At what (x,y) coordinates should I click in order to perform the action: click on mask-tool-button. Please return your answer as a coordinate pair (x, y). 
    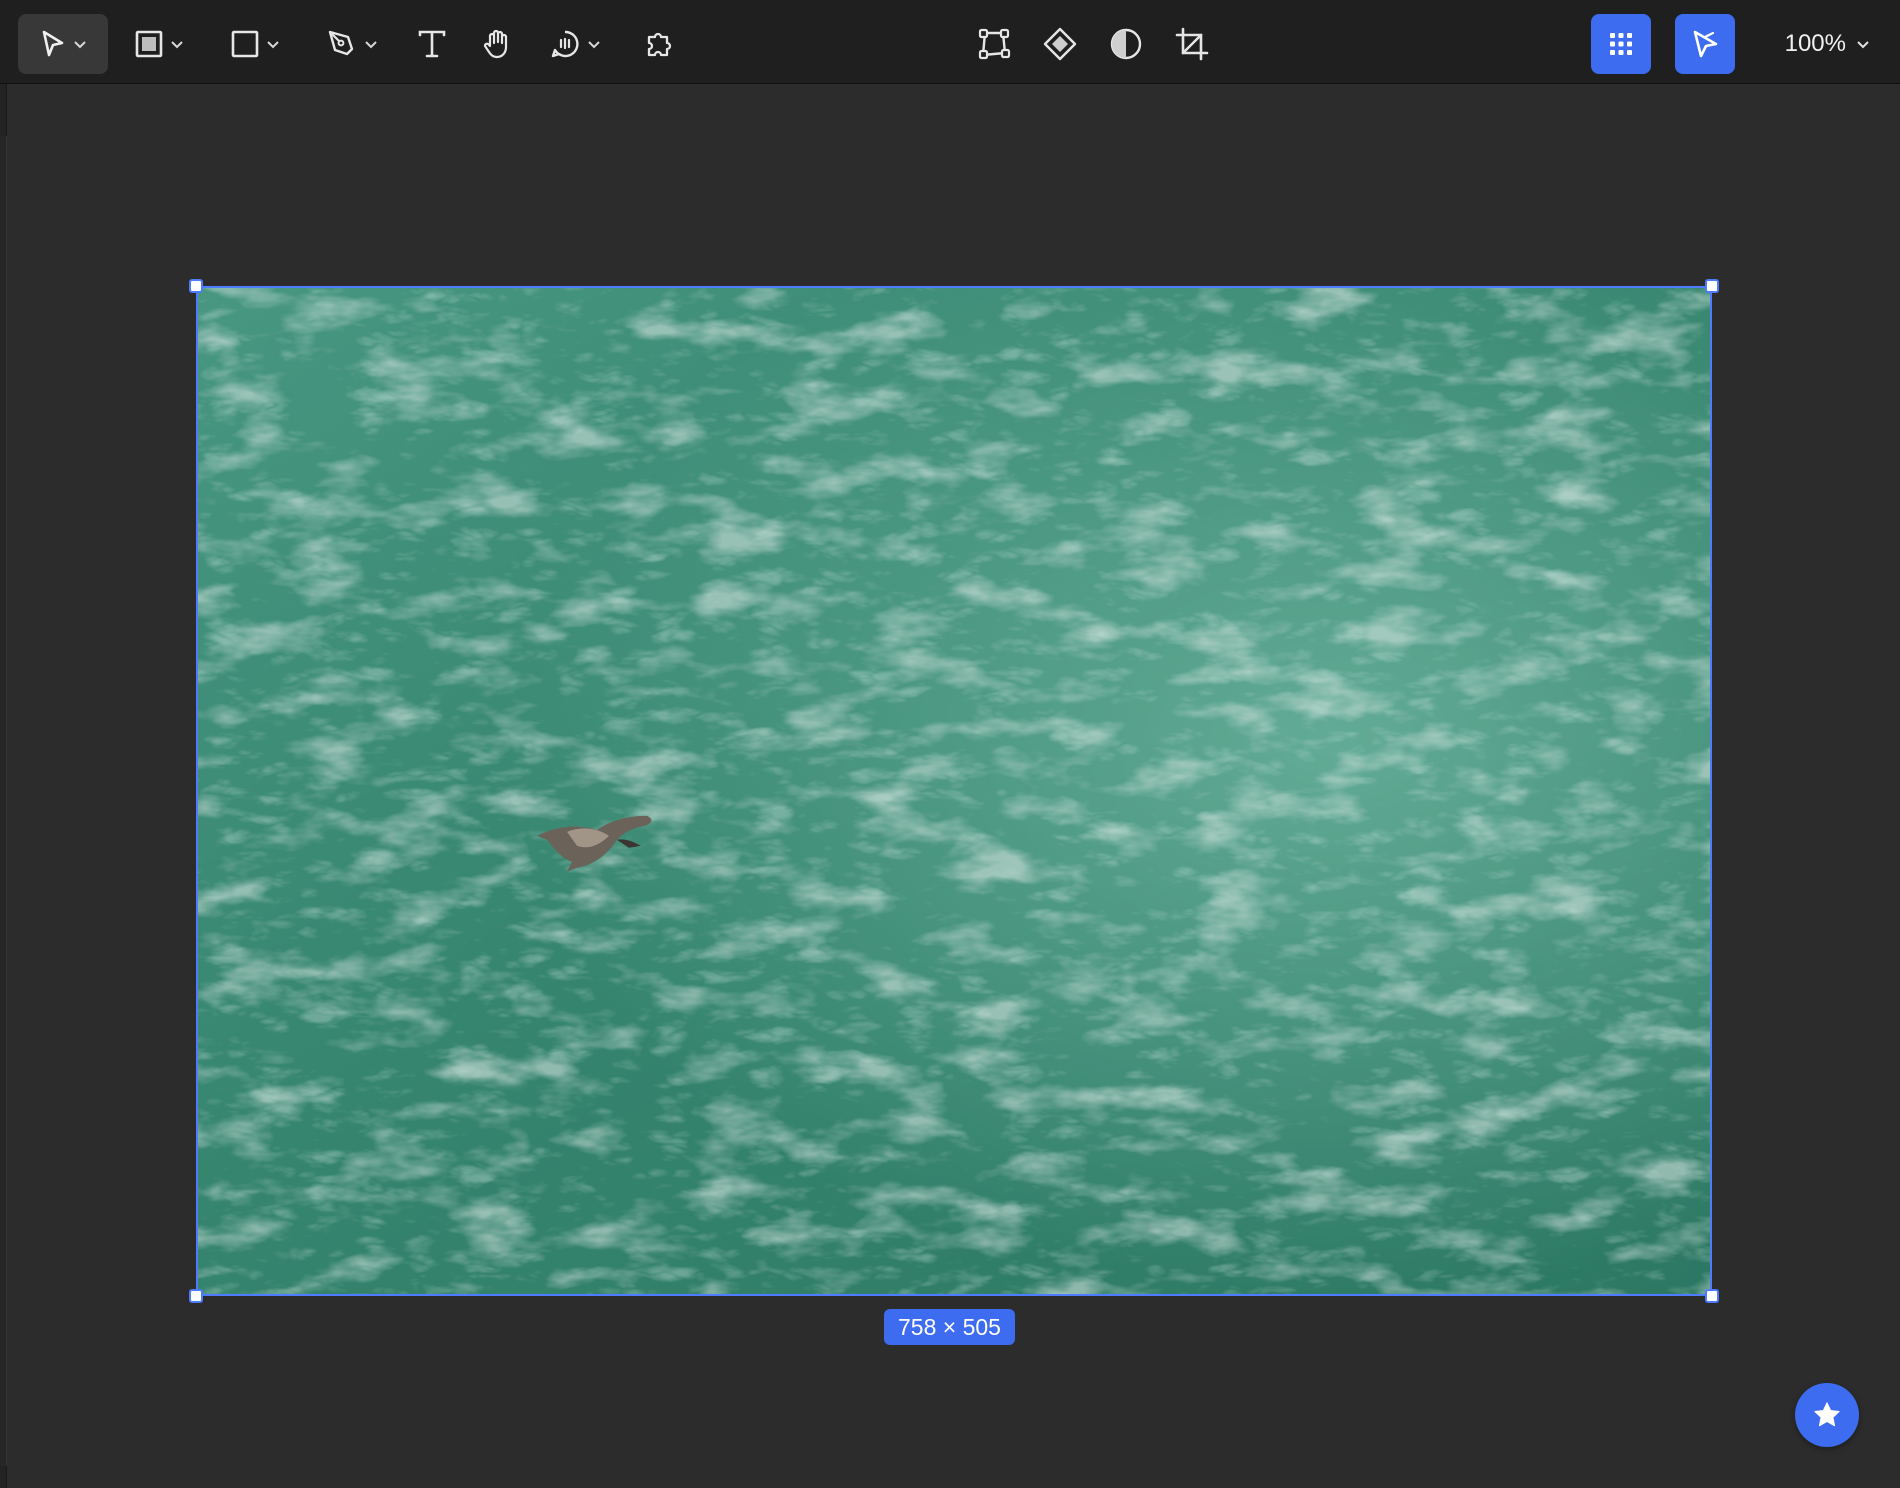
    Looking at the image, I should click on (1126, 44).